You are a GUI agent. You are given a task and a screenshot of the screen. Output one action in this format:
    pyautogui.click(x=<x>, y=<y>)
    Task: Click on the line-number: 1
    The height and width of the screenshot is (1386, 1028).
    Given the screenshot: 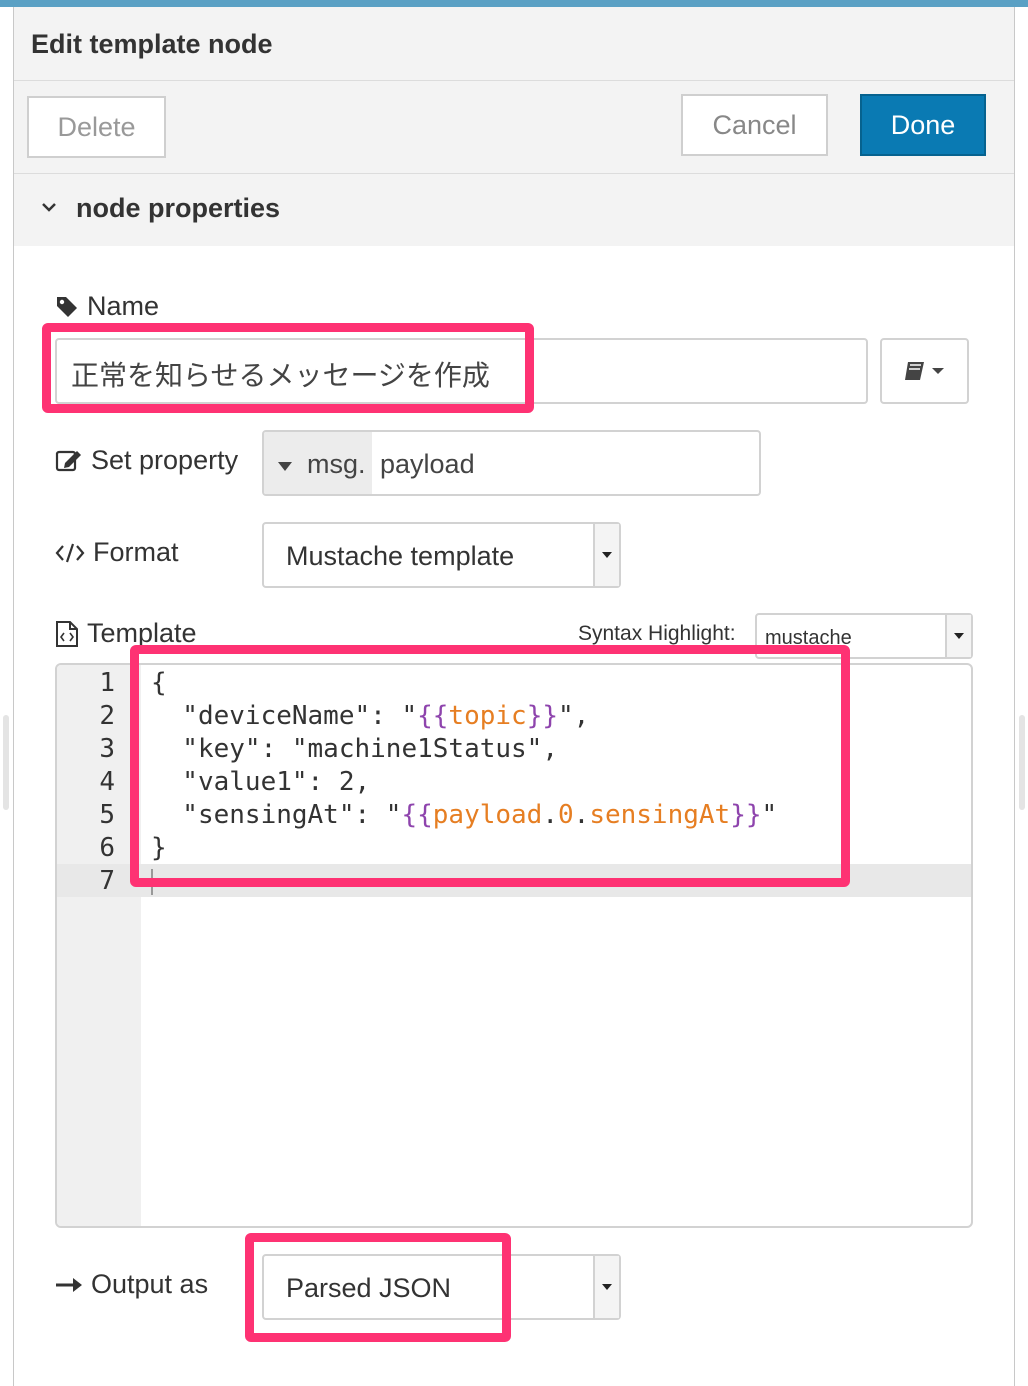 What is the action you would take?
    pyautogui.click(x=107, y=683)
    